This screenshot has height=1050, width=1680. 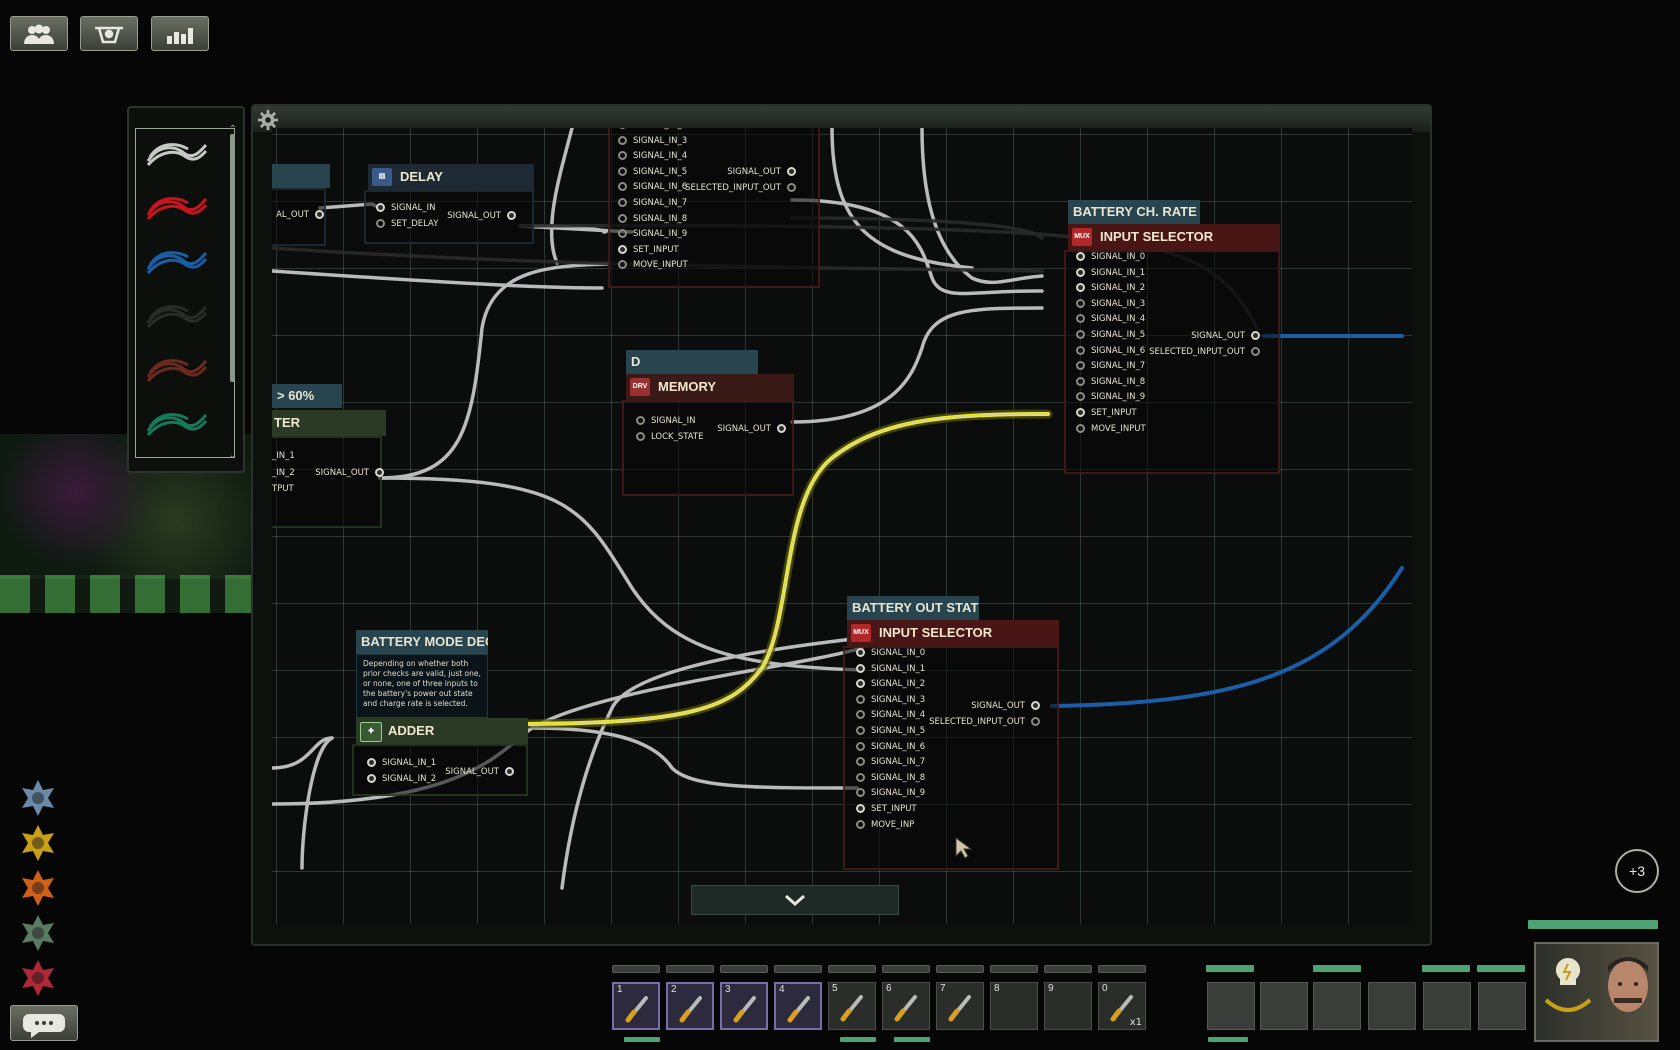 What do you see at coordinates (1110, 288) in the screenshot?
I see `pin-bcr-pins-2: SIGNAL_IN_2` at bounding box center [1110, 288].